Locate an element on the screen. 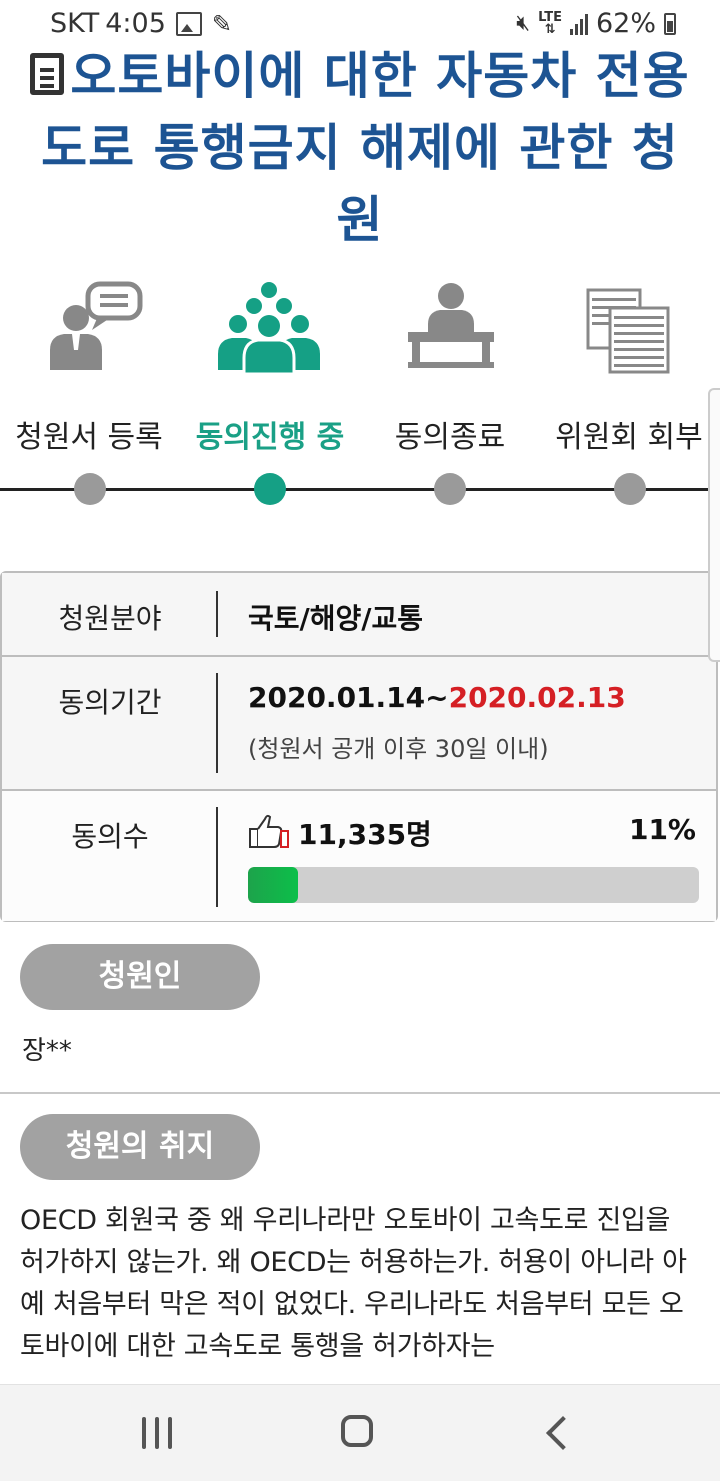 This screenshot has width=720, height=1481. status-left: SKT 4:05 ✎ is located at coordinates (141, 23).